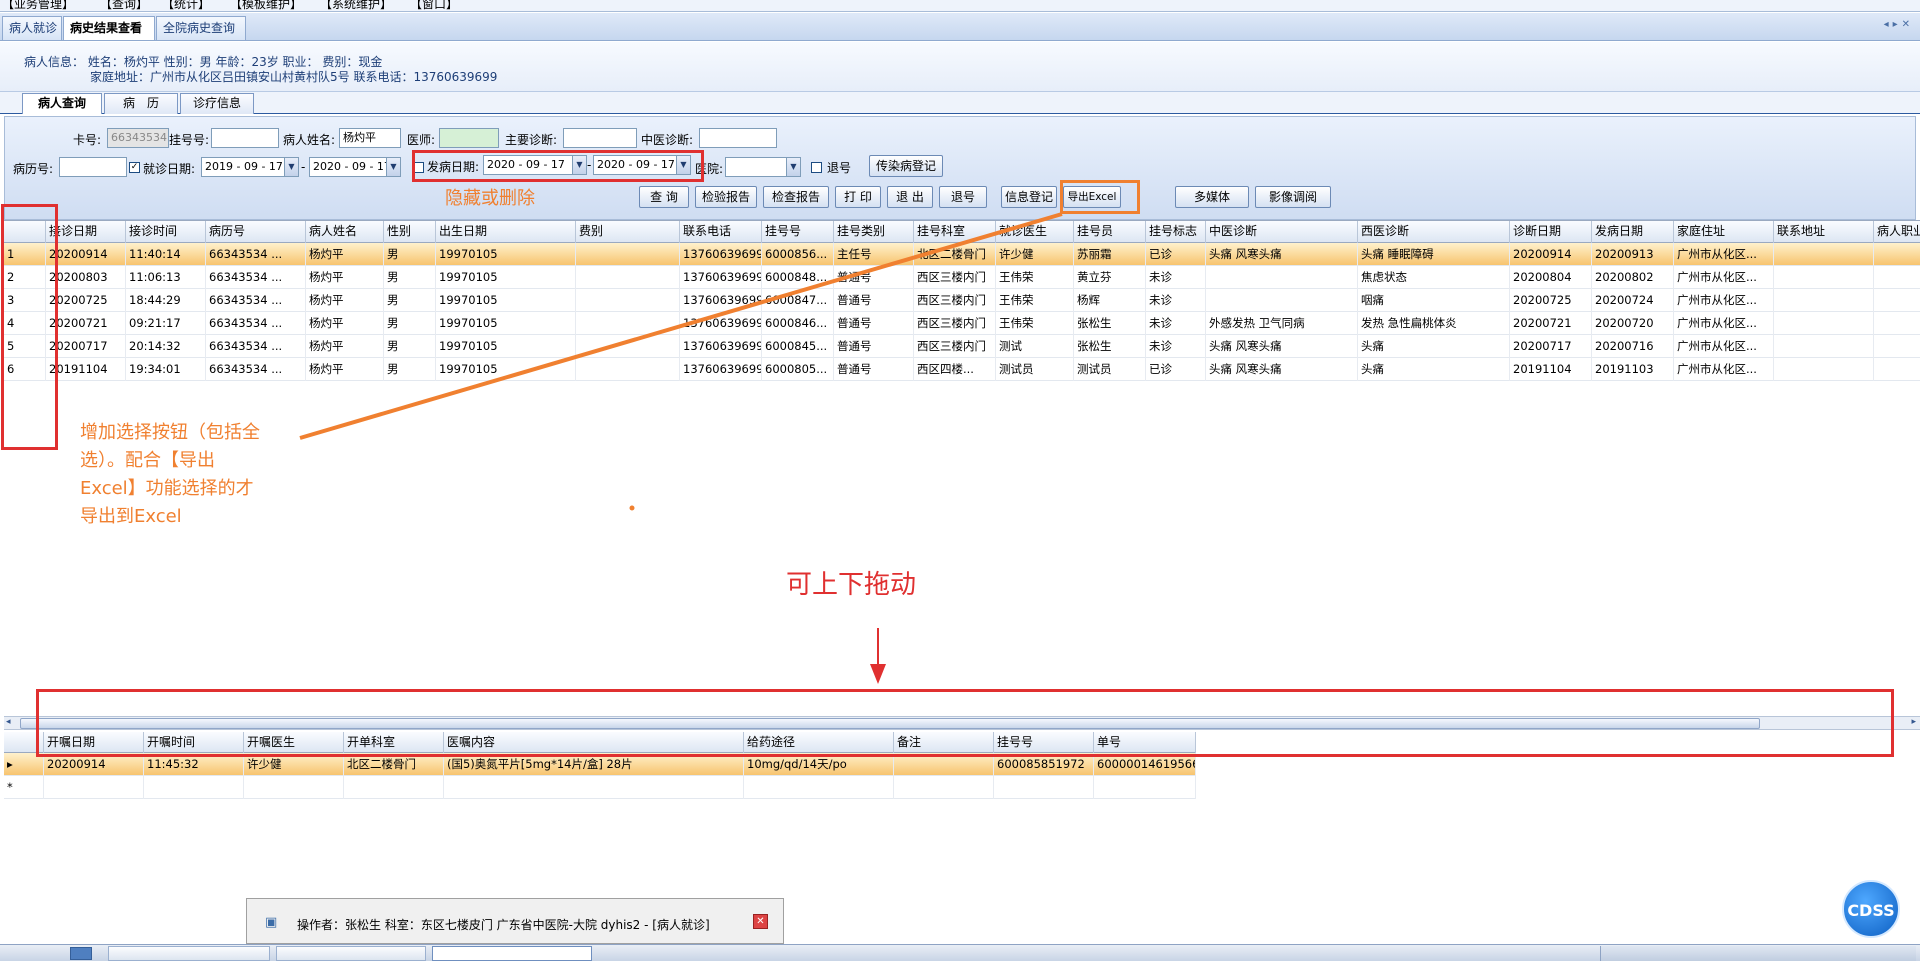 This screenshot has width=1920, height=961. Describe the element at coordinates (632, 508) in the screenshot. I see `annotation-dot` at that location.